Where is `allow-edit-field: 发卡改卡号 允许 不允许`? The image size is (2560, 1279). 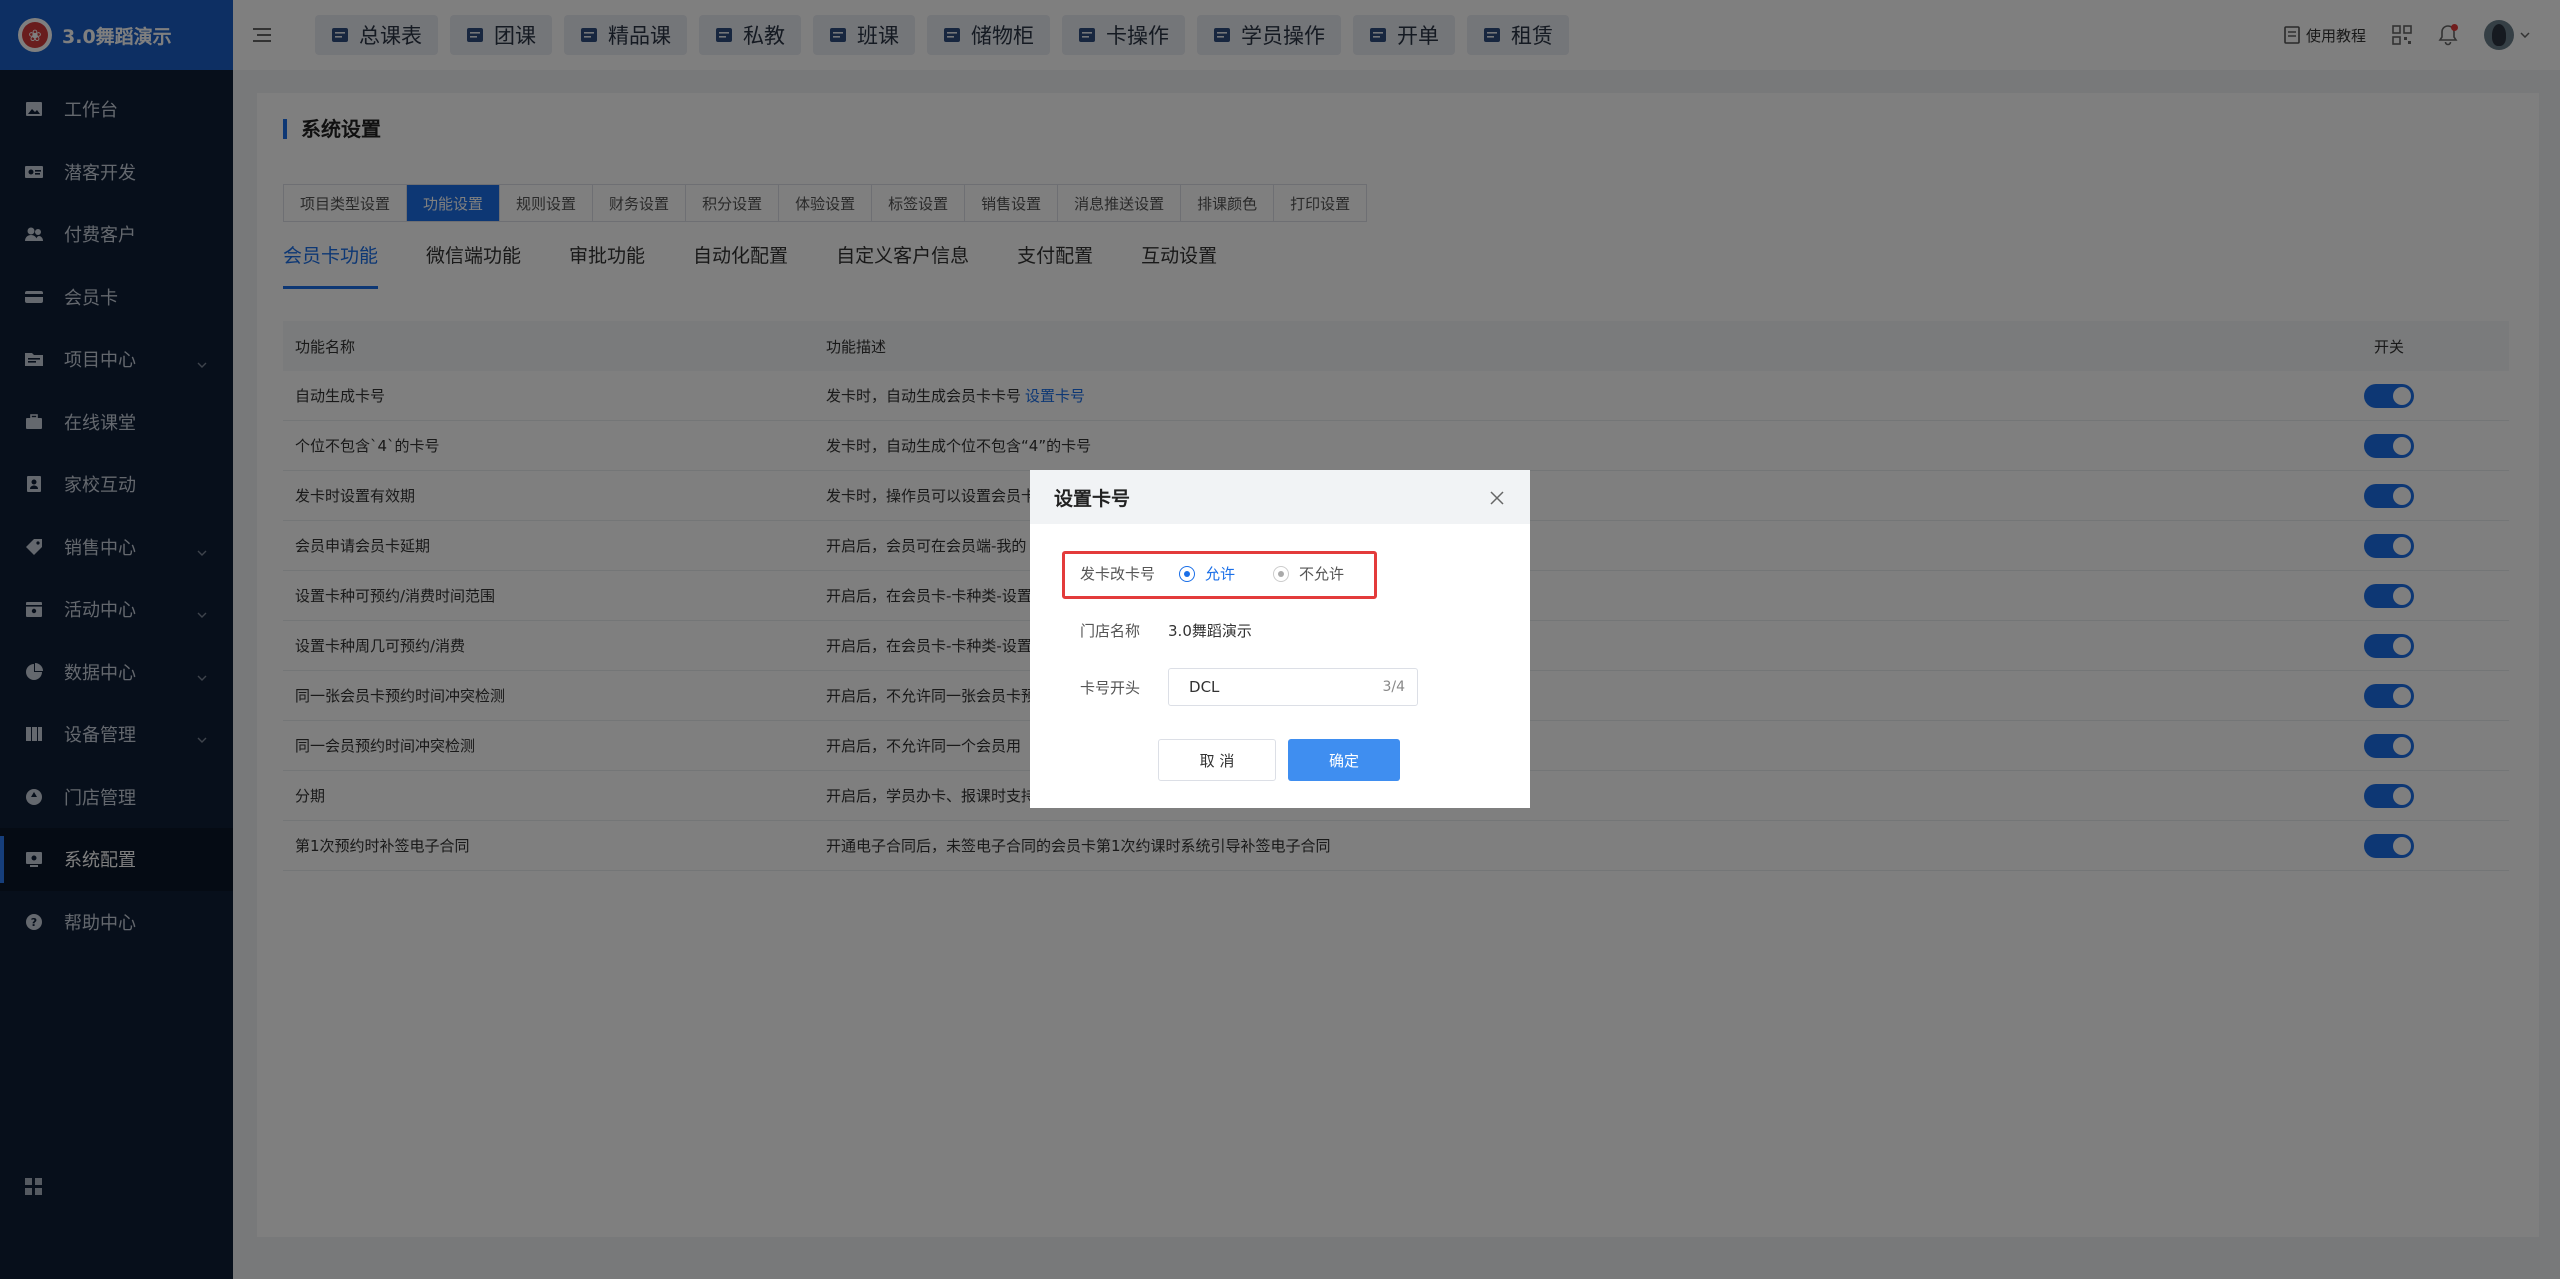 allow-edit-field: 发卡改卡号 允许 不允许 is located at coordinates (1212, 573).